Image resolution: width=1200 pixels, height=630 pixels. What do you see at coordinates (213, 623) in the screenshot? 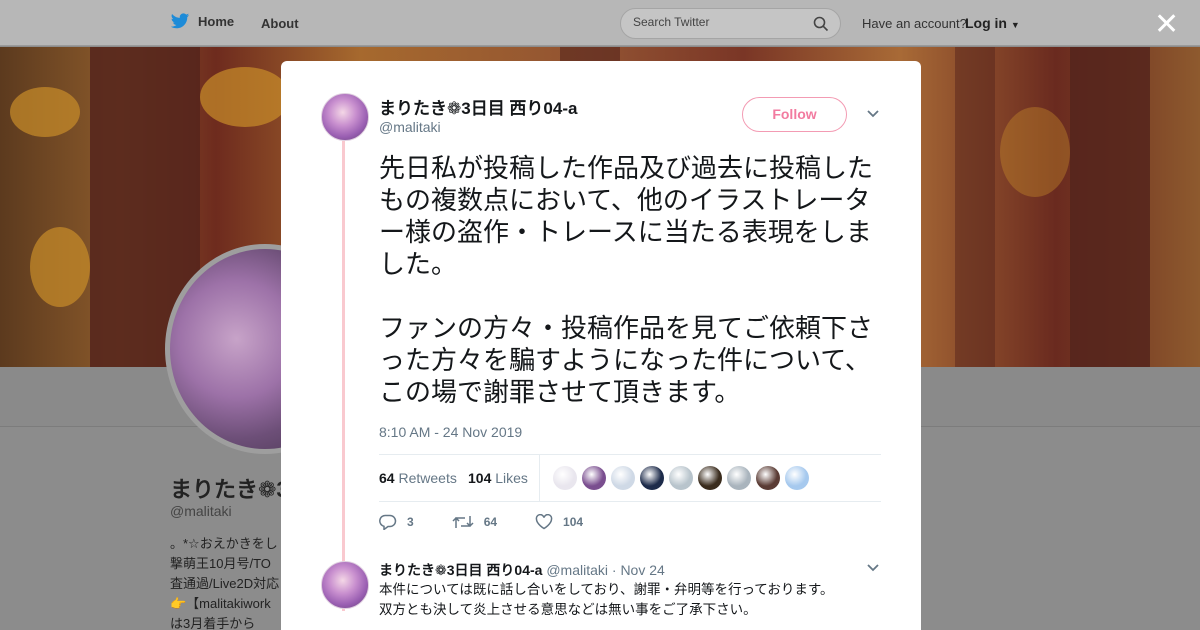
I see `bio-line: は3月着手から` at bounding box center [213, 623].